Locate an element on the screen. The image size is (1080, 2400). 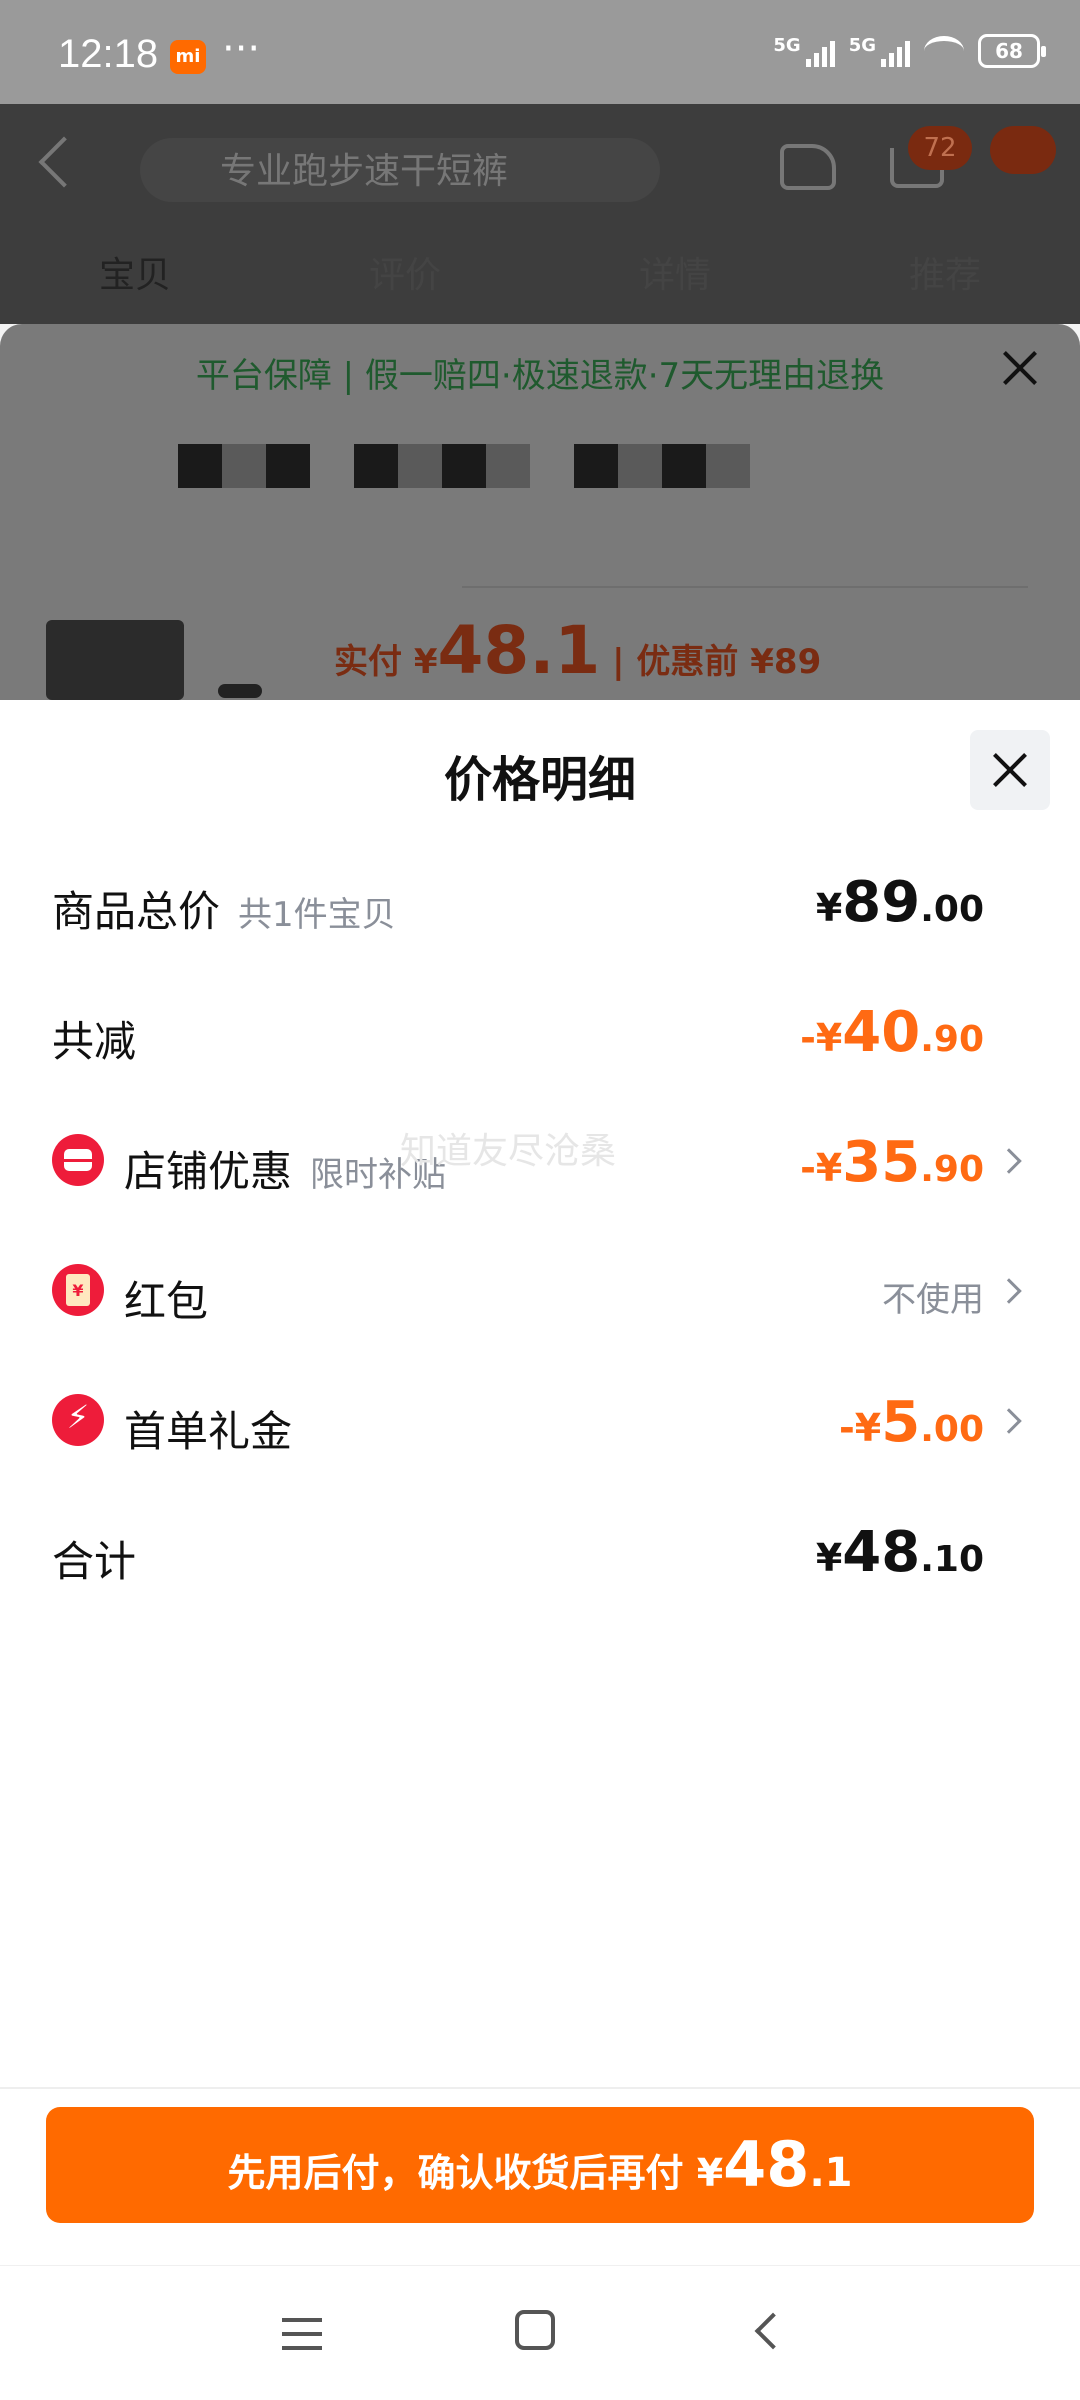
row-amount: -¥40.90 is located at coordinates (892, 1032).